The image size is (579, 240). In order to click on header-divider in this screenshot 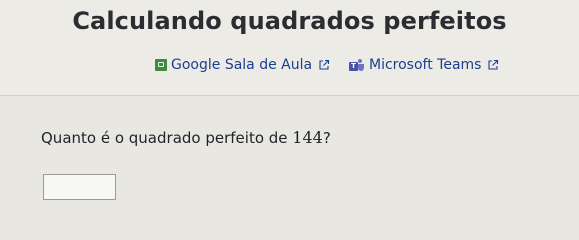, I will do `click(289, 95)`.